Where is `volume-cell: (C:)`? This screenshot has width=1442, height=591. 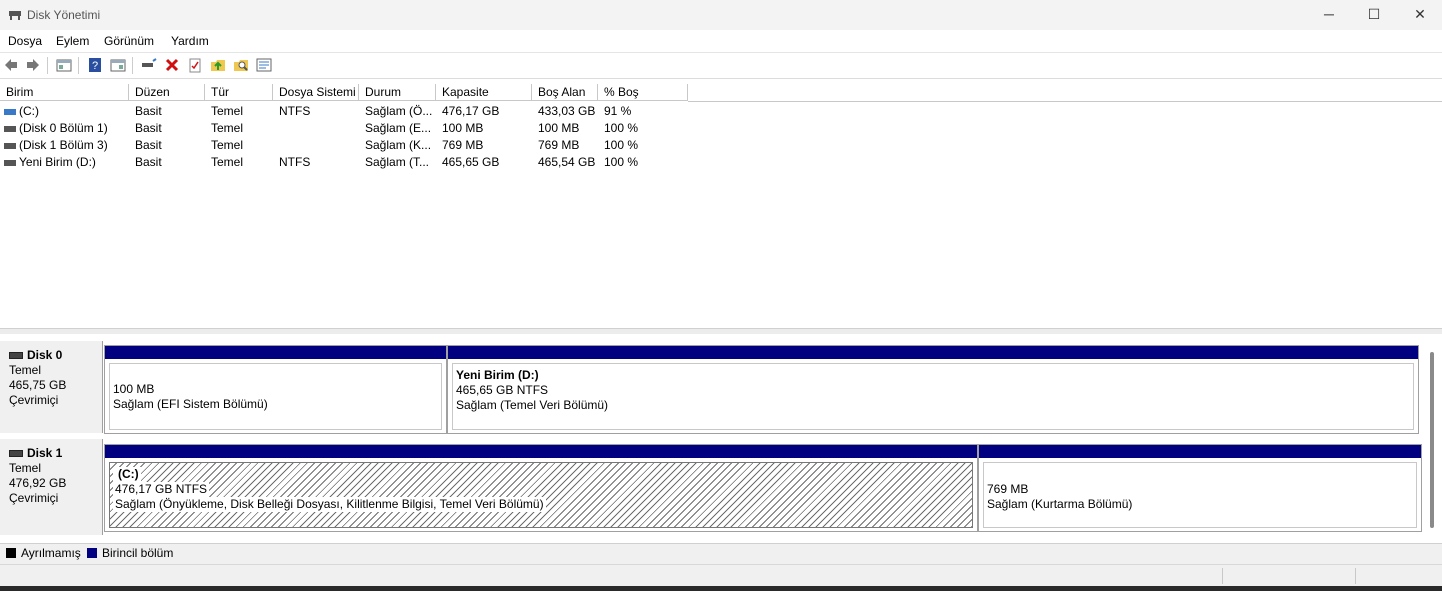 volume-cell: (C:) is located at coordinates (21, 111).